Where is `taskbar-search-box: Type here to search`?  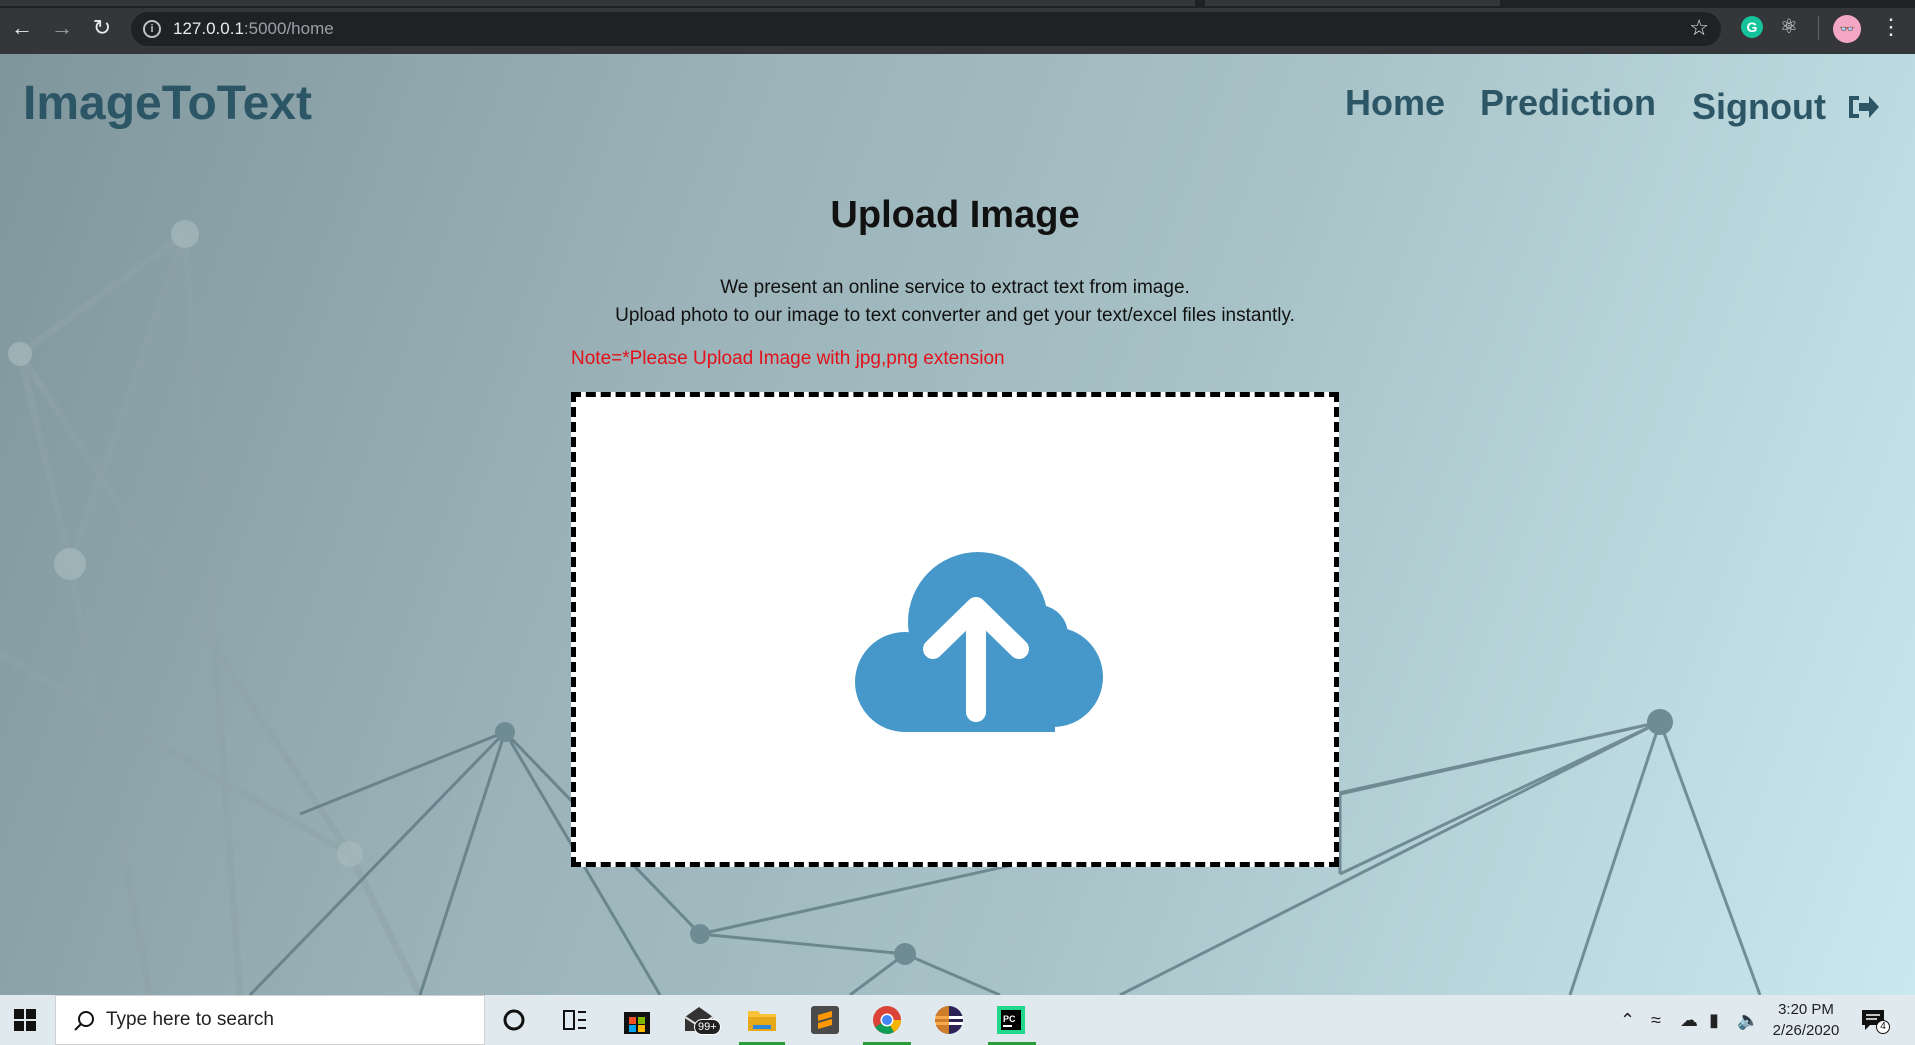
taskbar-search-box: Type here to search is located at coordinates (270, 1020).